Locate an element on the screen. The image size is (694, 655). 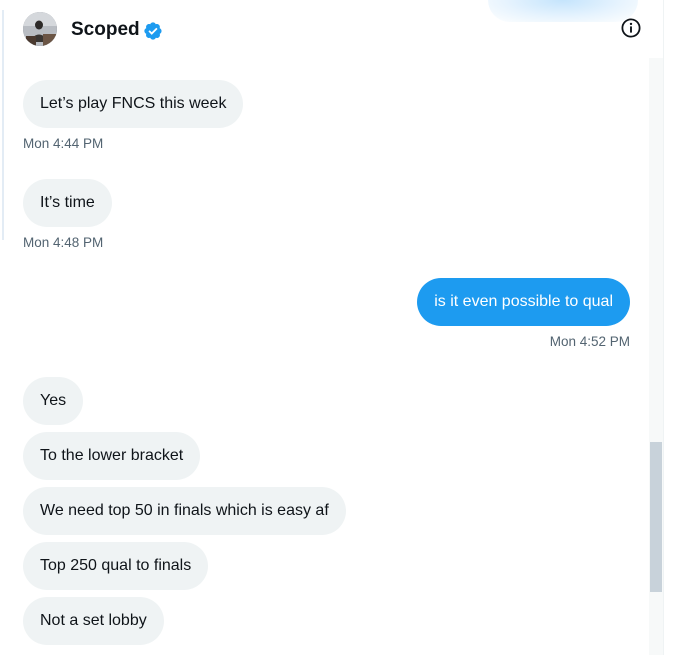
conversation-header: Scoped is located at coordinates (331, 29).